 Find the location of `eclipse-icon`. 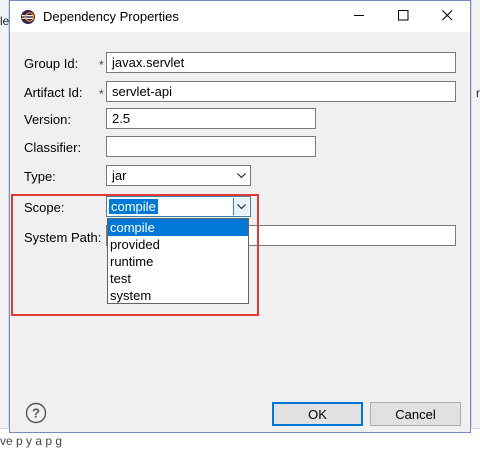

eclipse-icon is located at coordinates (28, 17).